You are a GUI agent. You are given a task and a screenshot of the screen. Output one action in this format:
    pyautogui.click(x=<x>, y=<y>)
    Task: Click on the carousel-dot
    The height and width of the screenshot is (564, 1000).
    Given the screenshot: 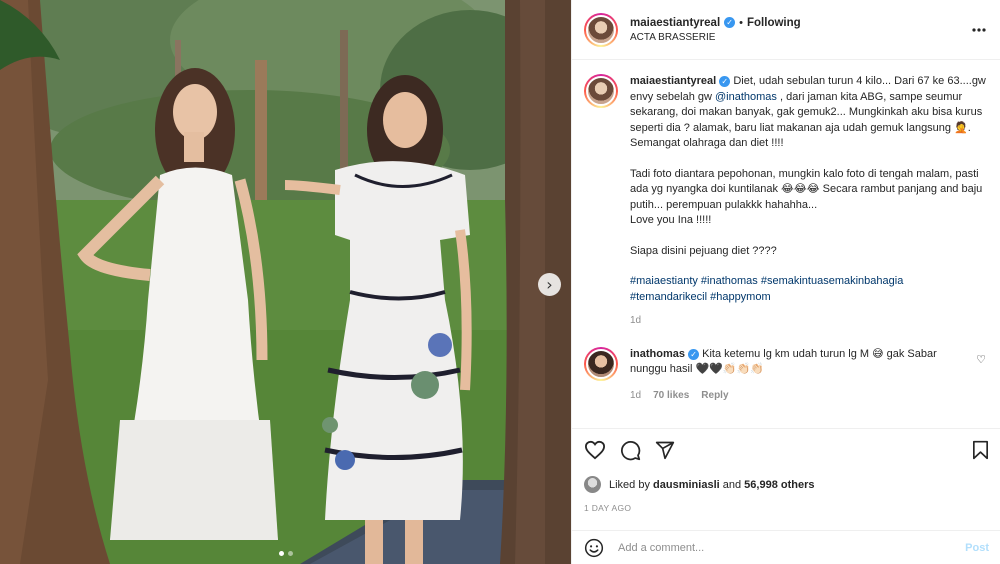 What is the action you would take?
    pyautogui.click(x=290, y=553)
    